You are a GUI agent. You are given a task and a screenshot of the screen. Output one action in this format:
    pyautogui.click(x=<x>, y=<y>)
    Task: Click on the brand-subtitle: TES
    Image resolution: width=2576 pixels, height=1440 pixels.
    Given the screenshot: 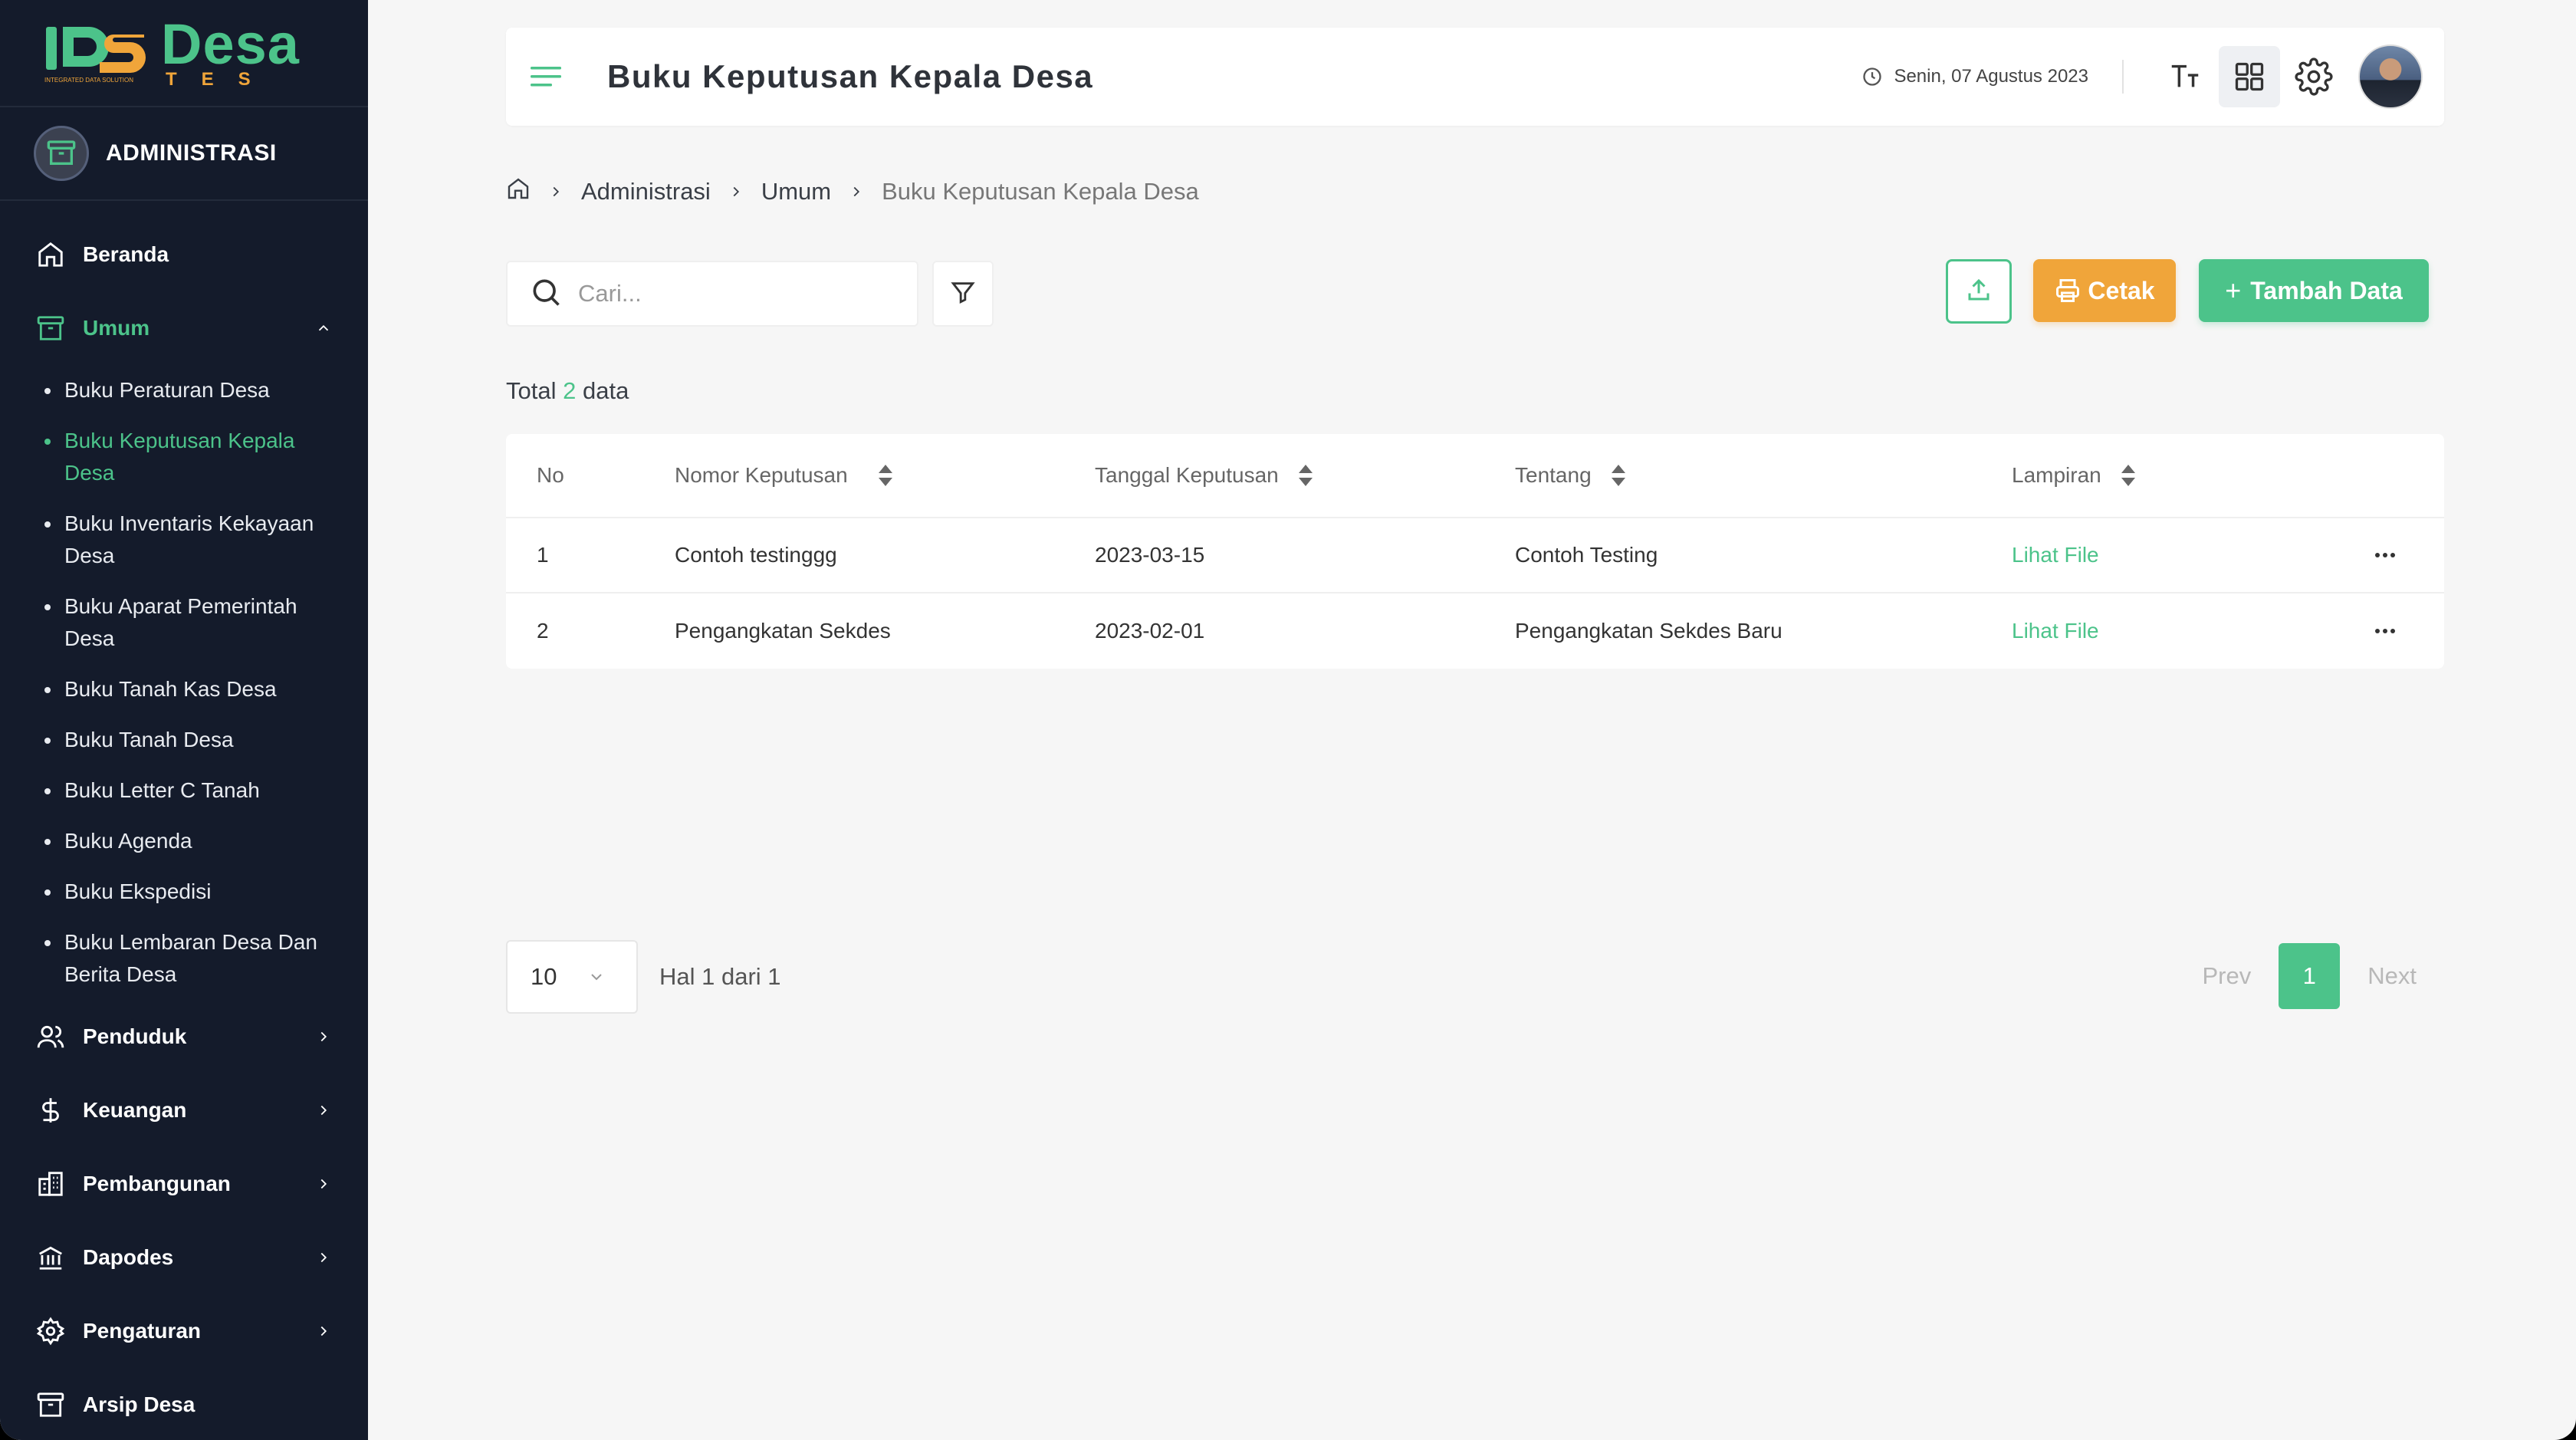 What is the action you would take?
    pyautogui.click(x=221, y=79)
    